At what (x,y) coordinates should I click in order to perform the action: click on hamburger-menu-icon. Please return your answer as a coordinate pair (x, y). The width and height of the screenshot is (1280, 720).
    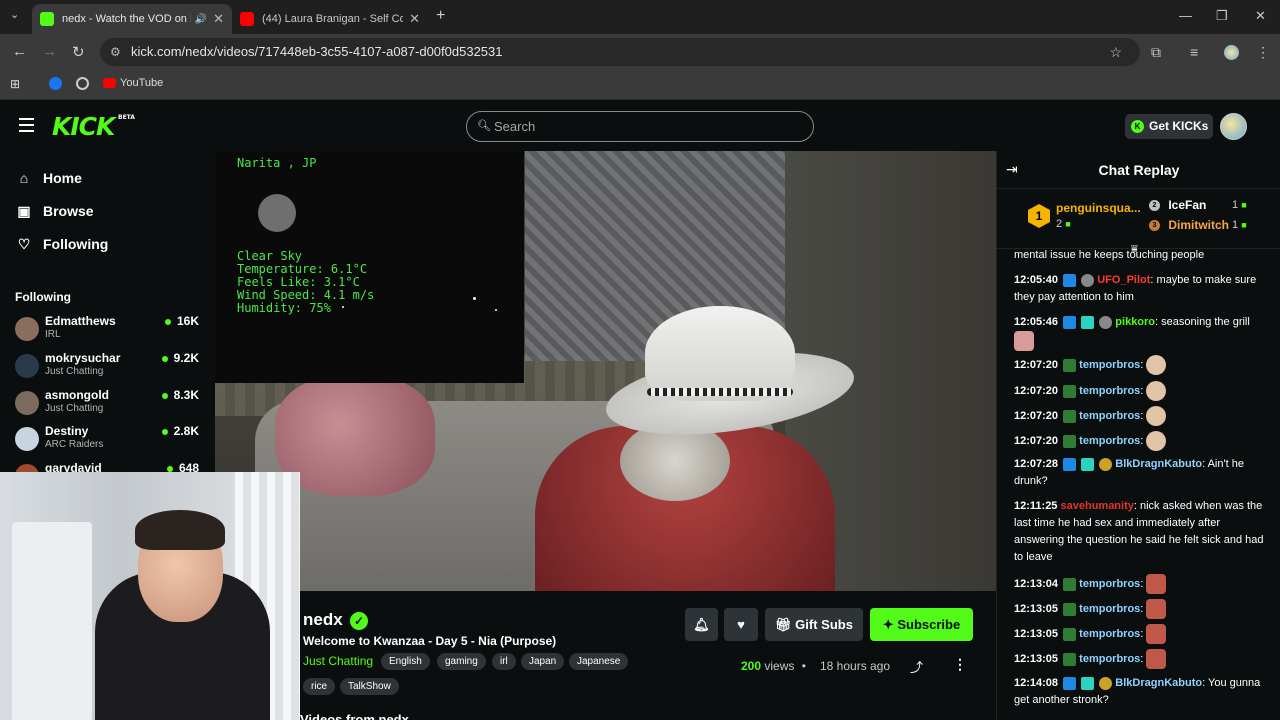
    Looking at the image, I should click on (26, 125).